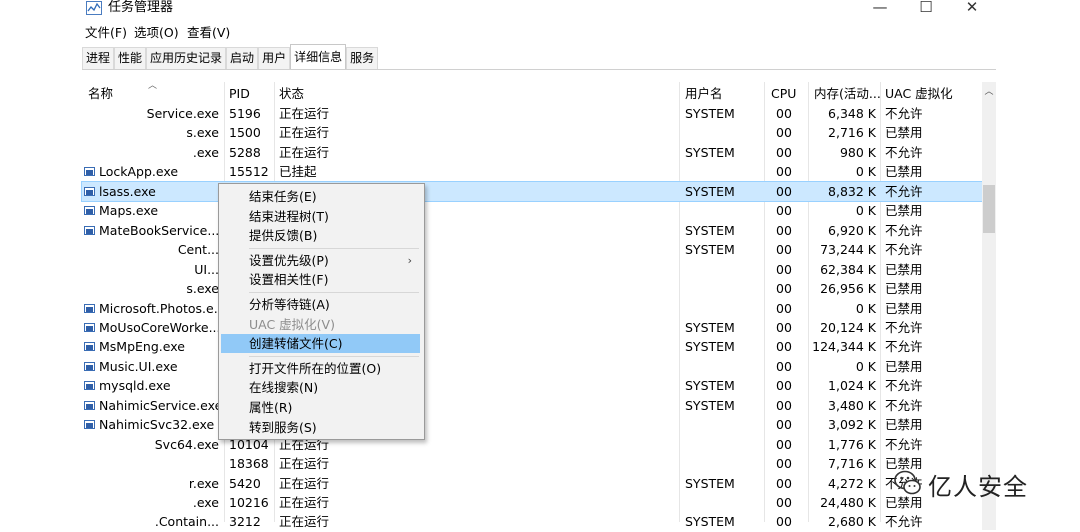  What do you see at coordinates (274, 58) in the screenshot?
I see `tab-users: 用户` at bounding box center [274, 58].